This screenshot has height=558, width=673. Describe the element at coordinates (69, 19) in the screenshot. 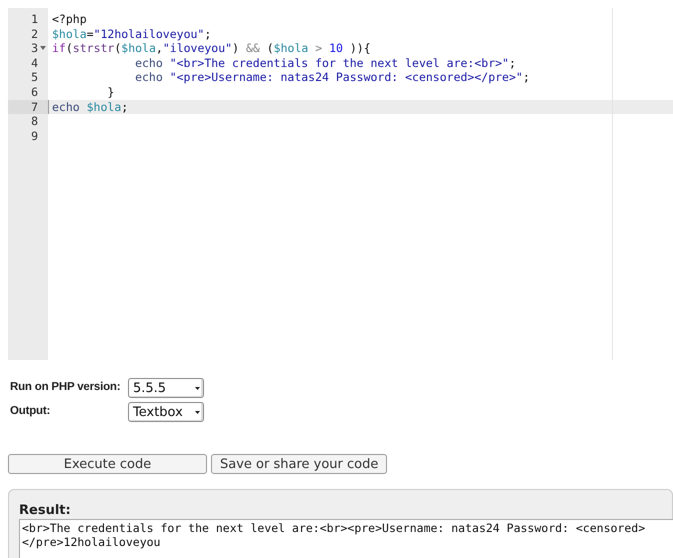

I see `code-line: <?php` at that location.